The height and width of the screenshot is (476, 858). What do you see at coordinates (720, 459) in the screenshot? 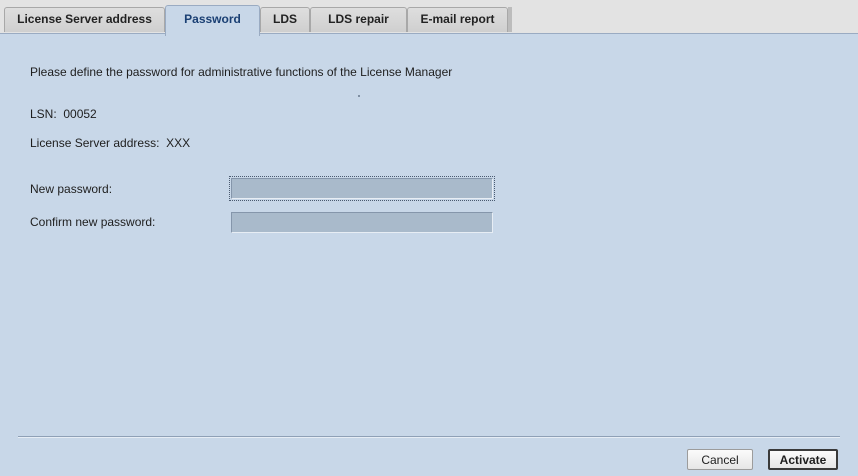
I see `cancel-button: Cancel` at bounding box center [720, 459].